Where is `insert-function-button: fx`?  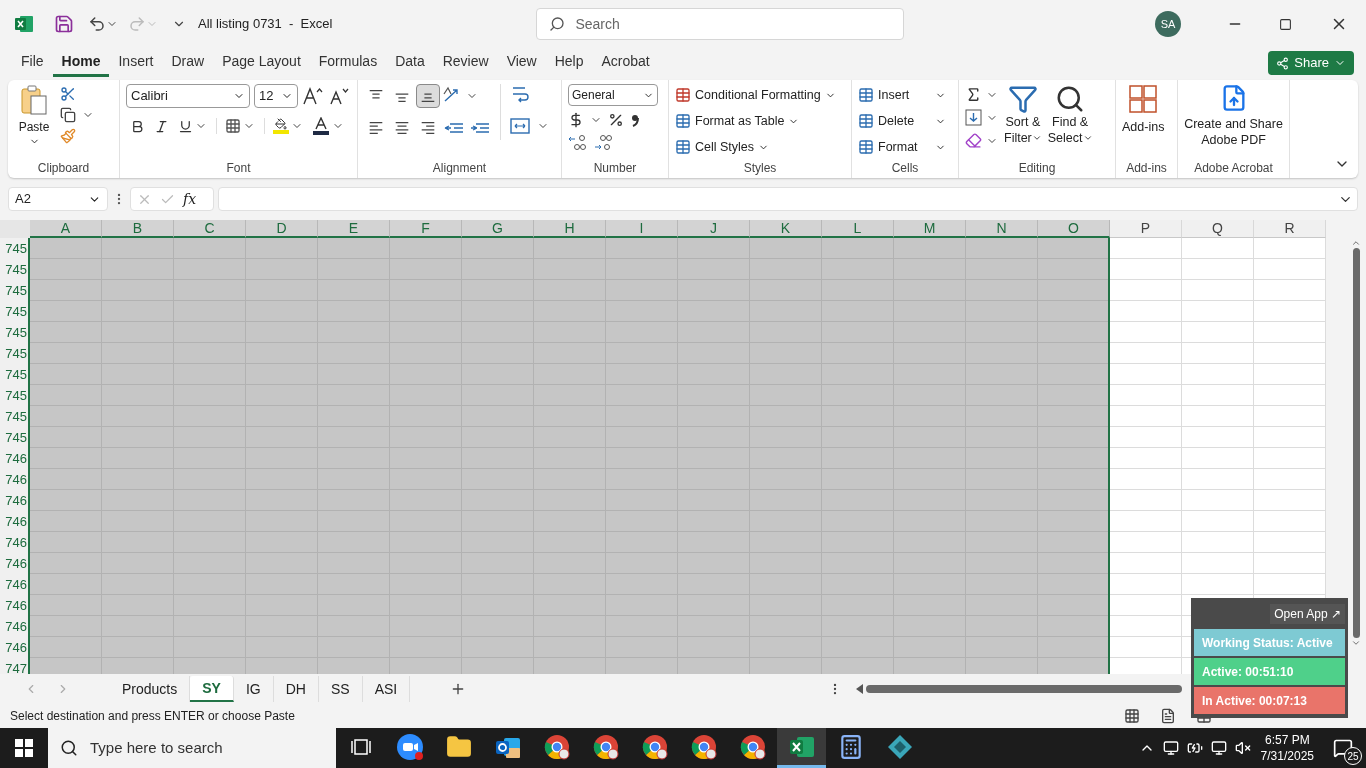
insert-function-button: fx is located at coordinates (190, 199).